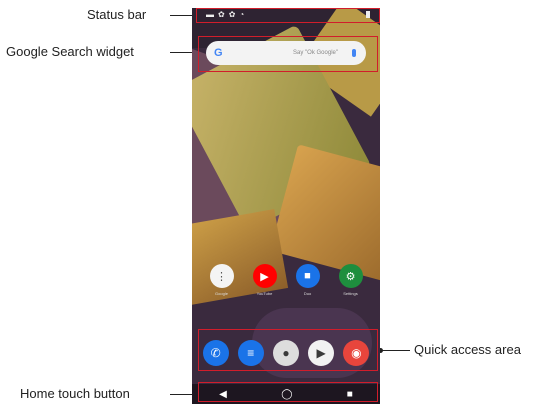 The height and width of the screenshot is (404, 542). What do you see at coordinates (286, 280) in the screenshot?
I see `home-app-row: ⋮ Google ▶ YouTube ■ Duo ⚙ Settings` at bounding box center [286, 280].